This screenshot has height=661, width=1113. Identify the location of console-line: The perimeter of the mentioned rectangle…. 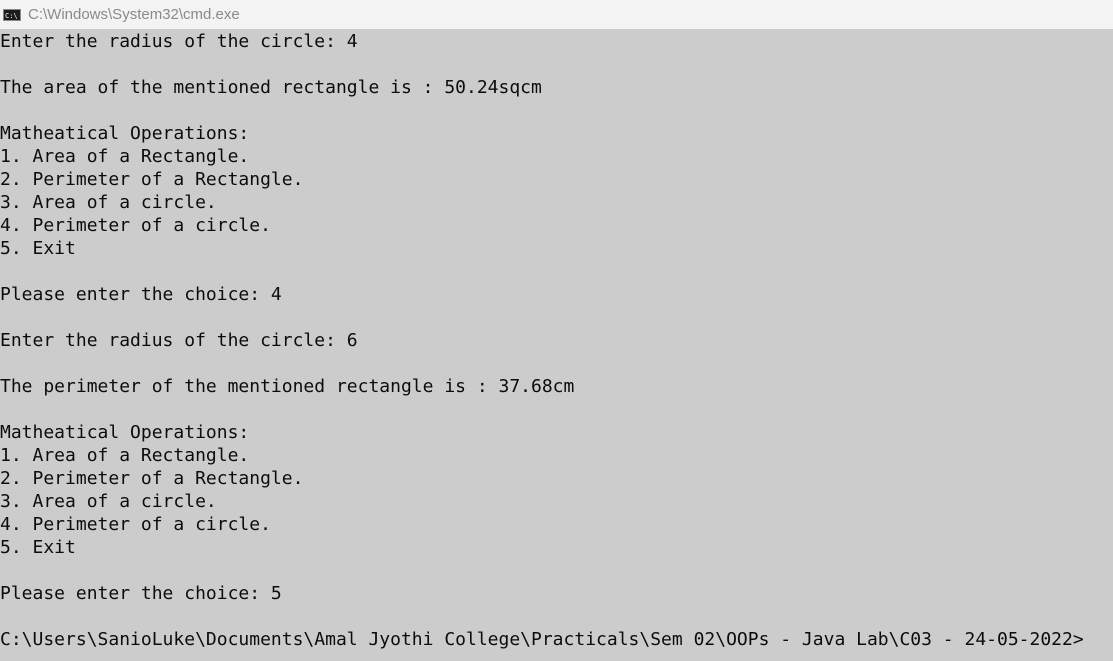
(287, 386).